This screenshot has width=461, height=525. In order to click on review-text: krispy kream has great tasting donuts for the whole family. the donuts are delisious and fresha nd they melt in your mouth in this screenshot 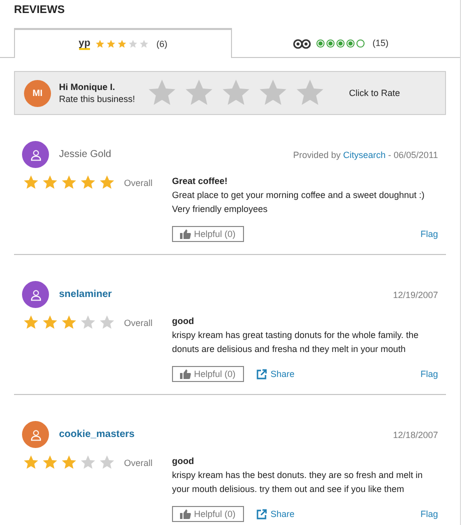, I will do `click(296, 342)`.